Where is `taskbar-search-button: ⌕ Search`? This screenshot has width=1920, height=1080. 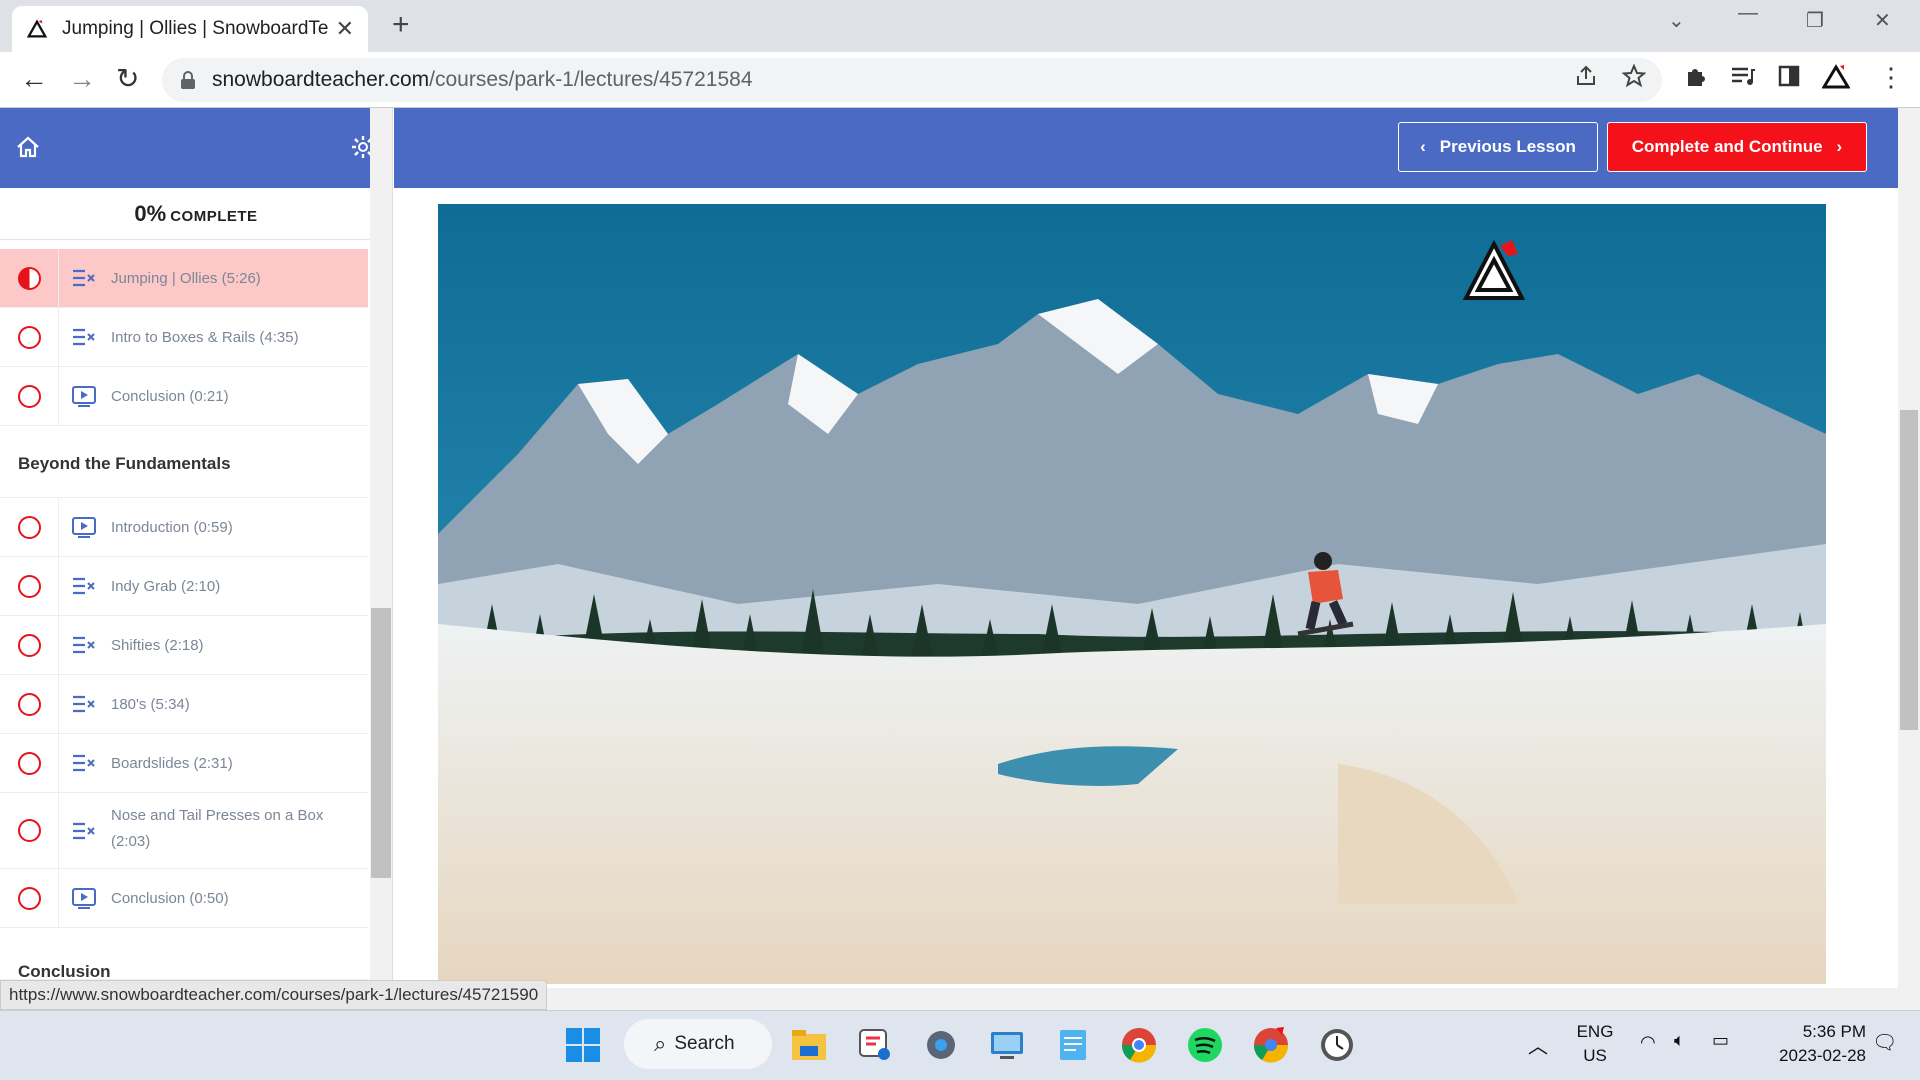
taskbar-search-button: ⌕ Search is located at coordinates (698, 1044).